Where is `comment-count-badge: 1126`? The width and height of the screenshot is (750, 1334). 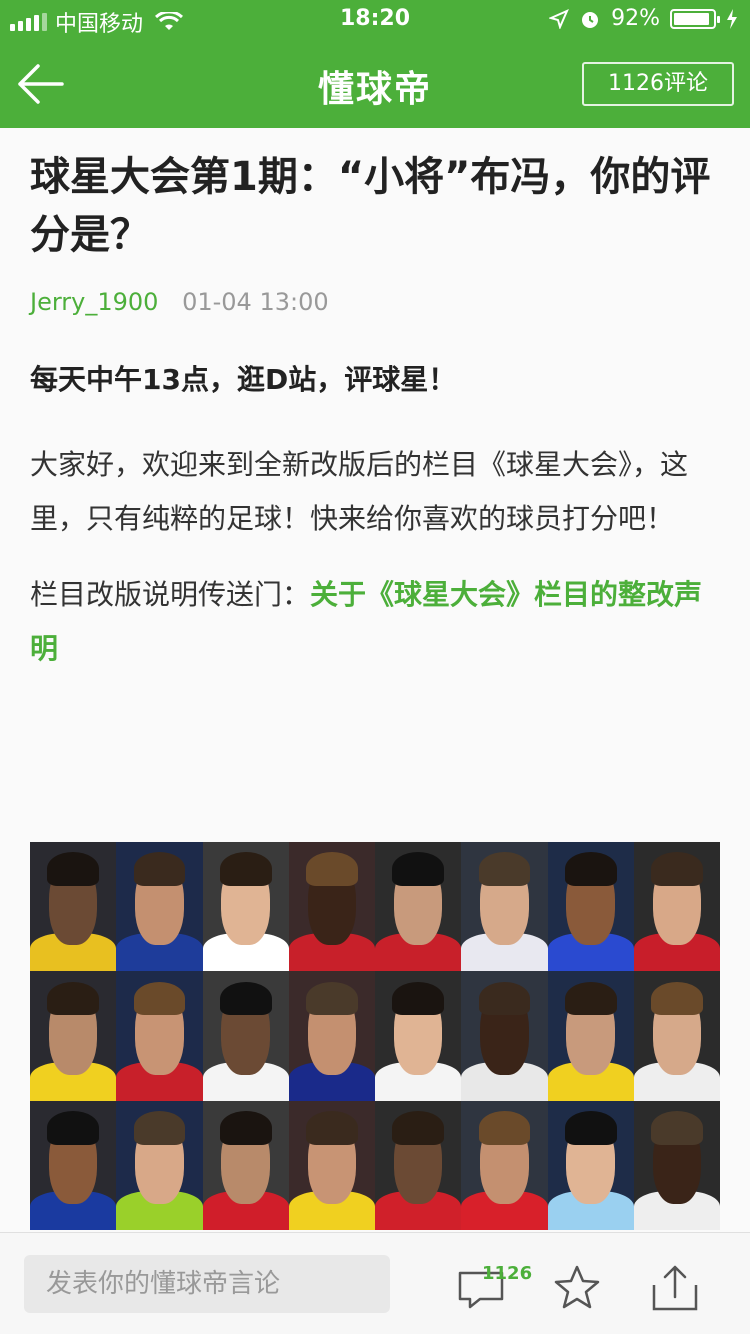
comment-count-badge: 1126 is located at coordinates (507, 1273).